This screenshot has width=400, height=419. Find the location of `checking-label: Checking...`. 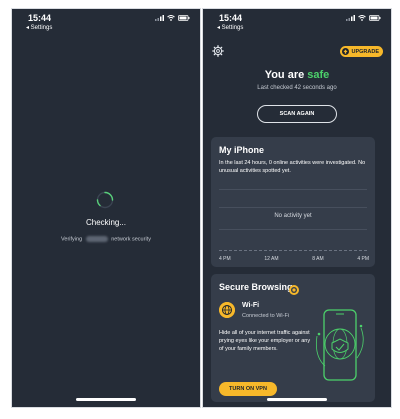

checking-label: Checking... is located at coordinates (106, 222).